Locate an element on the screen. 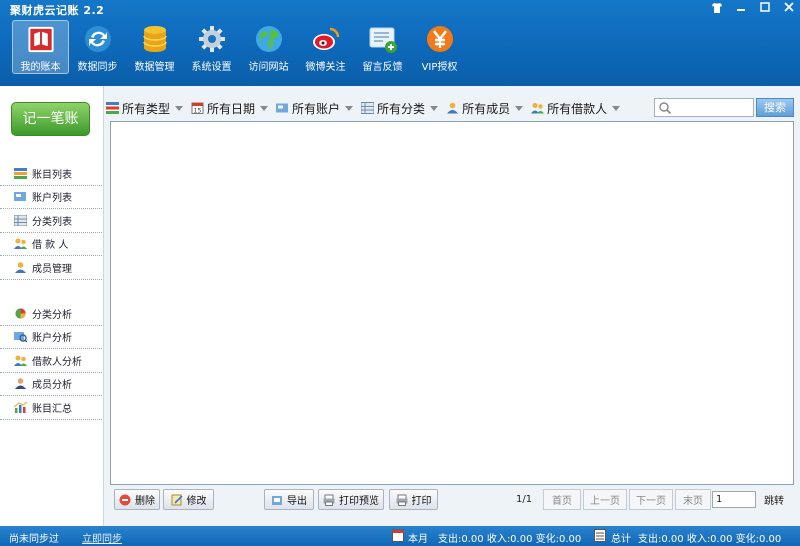  sidebar-item-summary: 账目汇总 is located at coordinates (51, 408).